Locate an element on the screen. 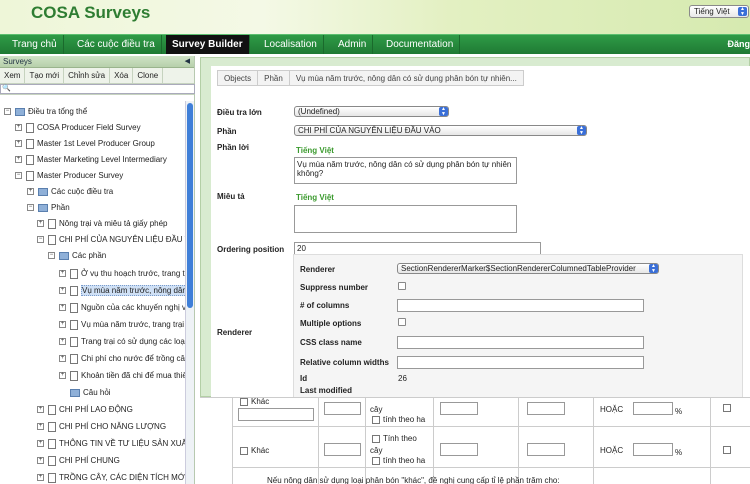 This screenshot has height=484, width=750. tree-item: + CHI PHÍ CHO NĂNG LƯỢNG is located at coordinates (101, 427).